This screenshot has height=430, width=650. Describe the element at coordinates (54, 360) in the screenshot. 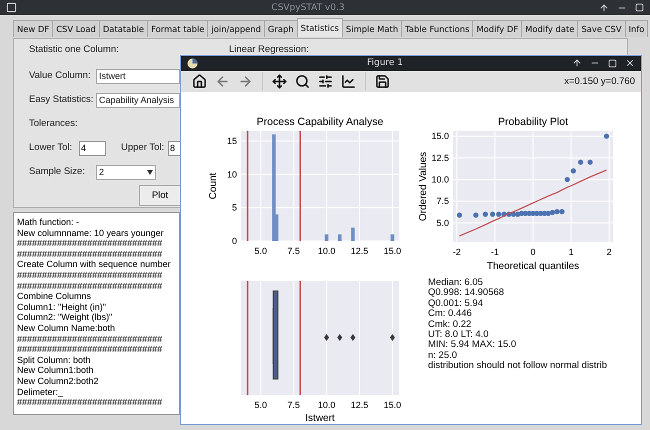

I see `log-line: Split Column: both` at that location.